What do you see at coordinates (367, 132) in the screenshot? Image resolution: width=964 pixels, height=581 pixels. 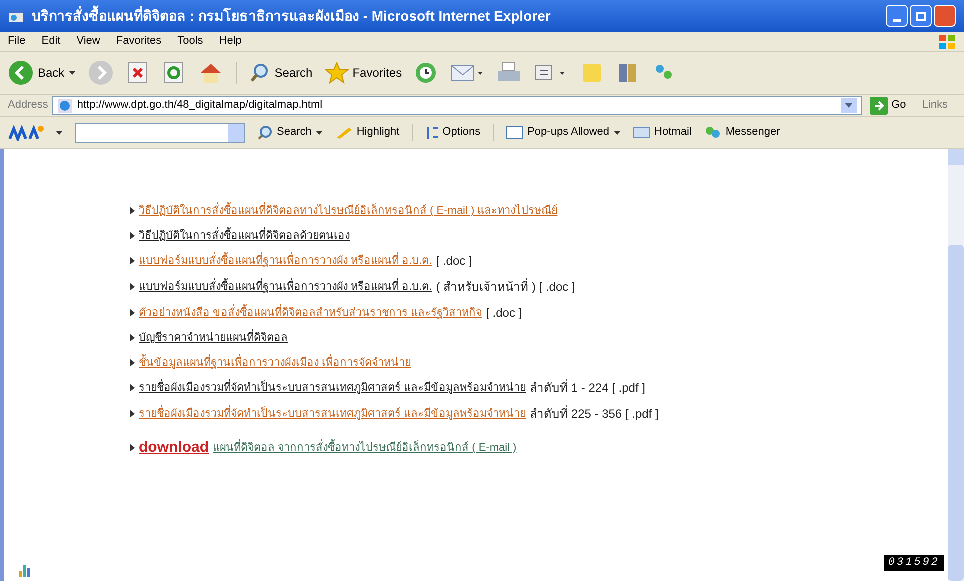 I see `highlight-button: Highlight` at bounding box center [367, 132].